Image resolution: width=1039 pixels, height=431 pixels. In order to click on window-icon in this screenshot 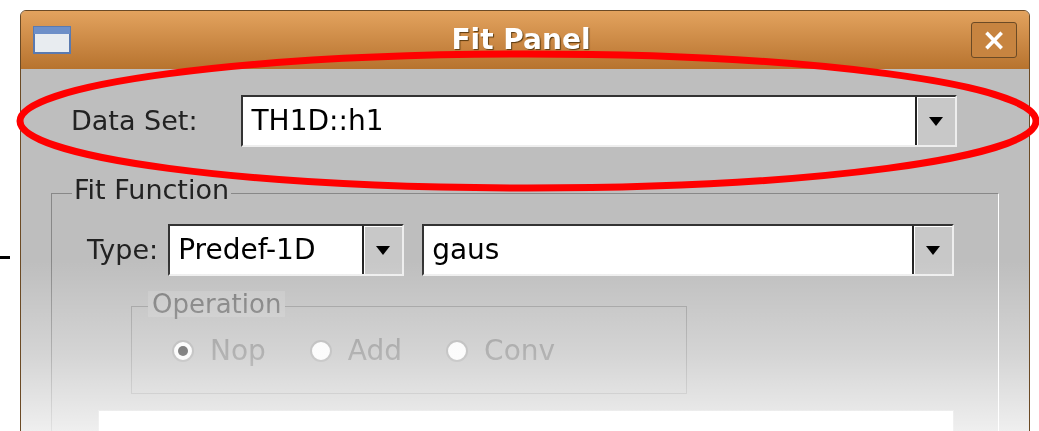, I will do `click(52, 40)`.